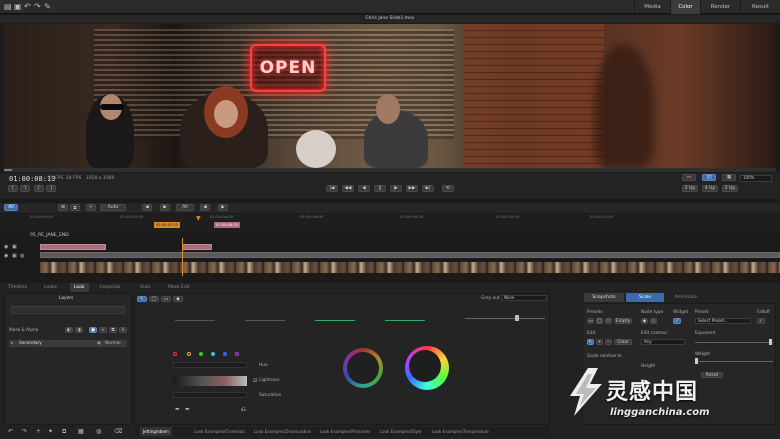 The height and width of the screenshot is (439, 780). I want to click on falloff-toggle-icon: ✓, so click(761, 321).